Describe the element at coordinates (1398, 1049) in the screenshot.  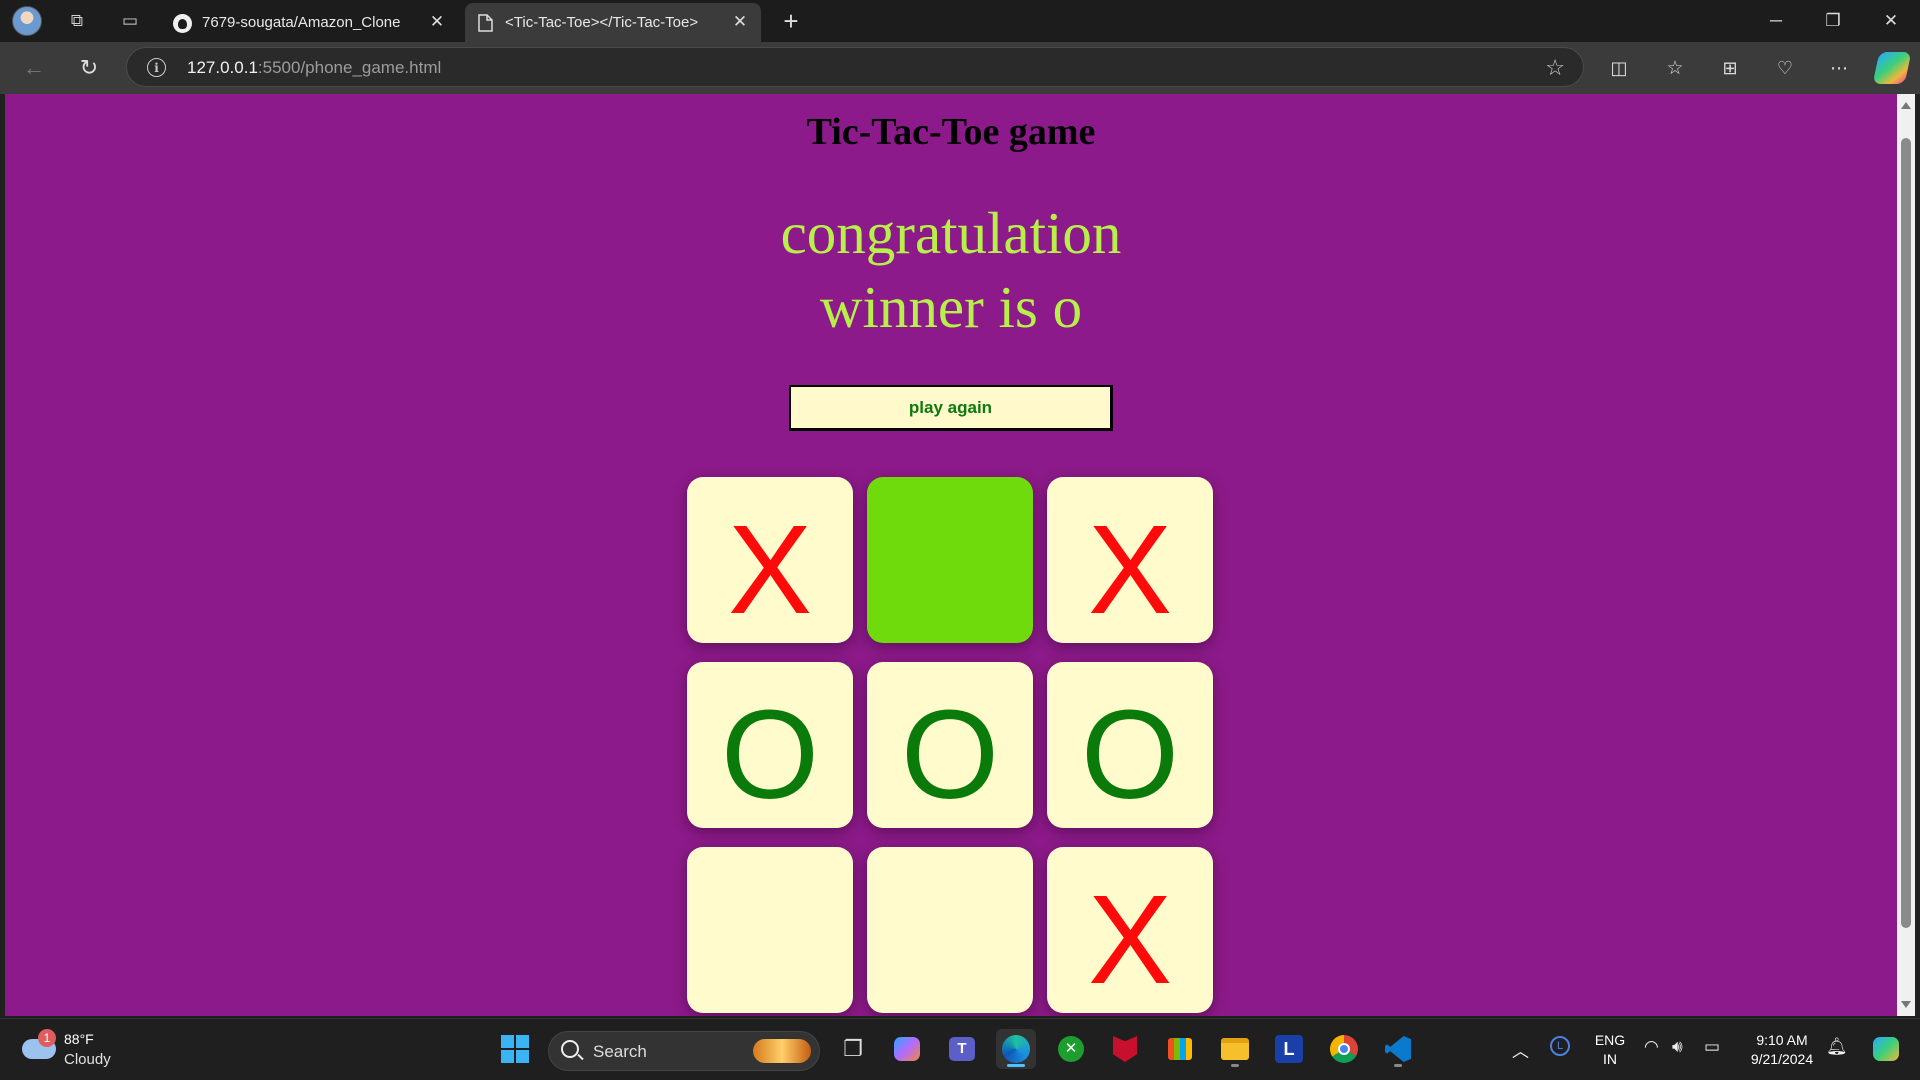
I see `vscode-icon` at that location.